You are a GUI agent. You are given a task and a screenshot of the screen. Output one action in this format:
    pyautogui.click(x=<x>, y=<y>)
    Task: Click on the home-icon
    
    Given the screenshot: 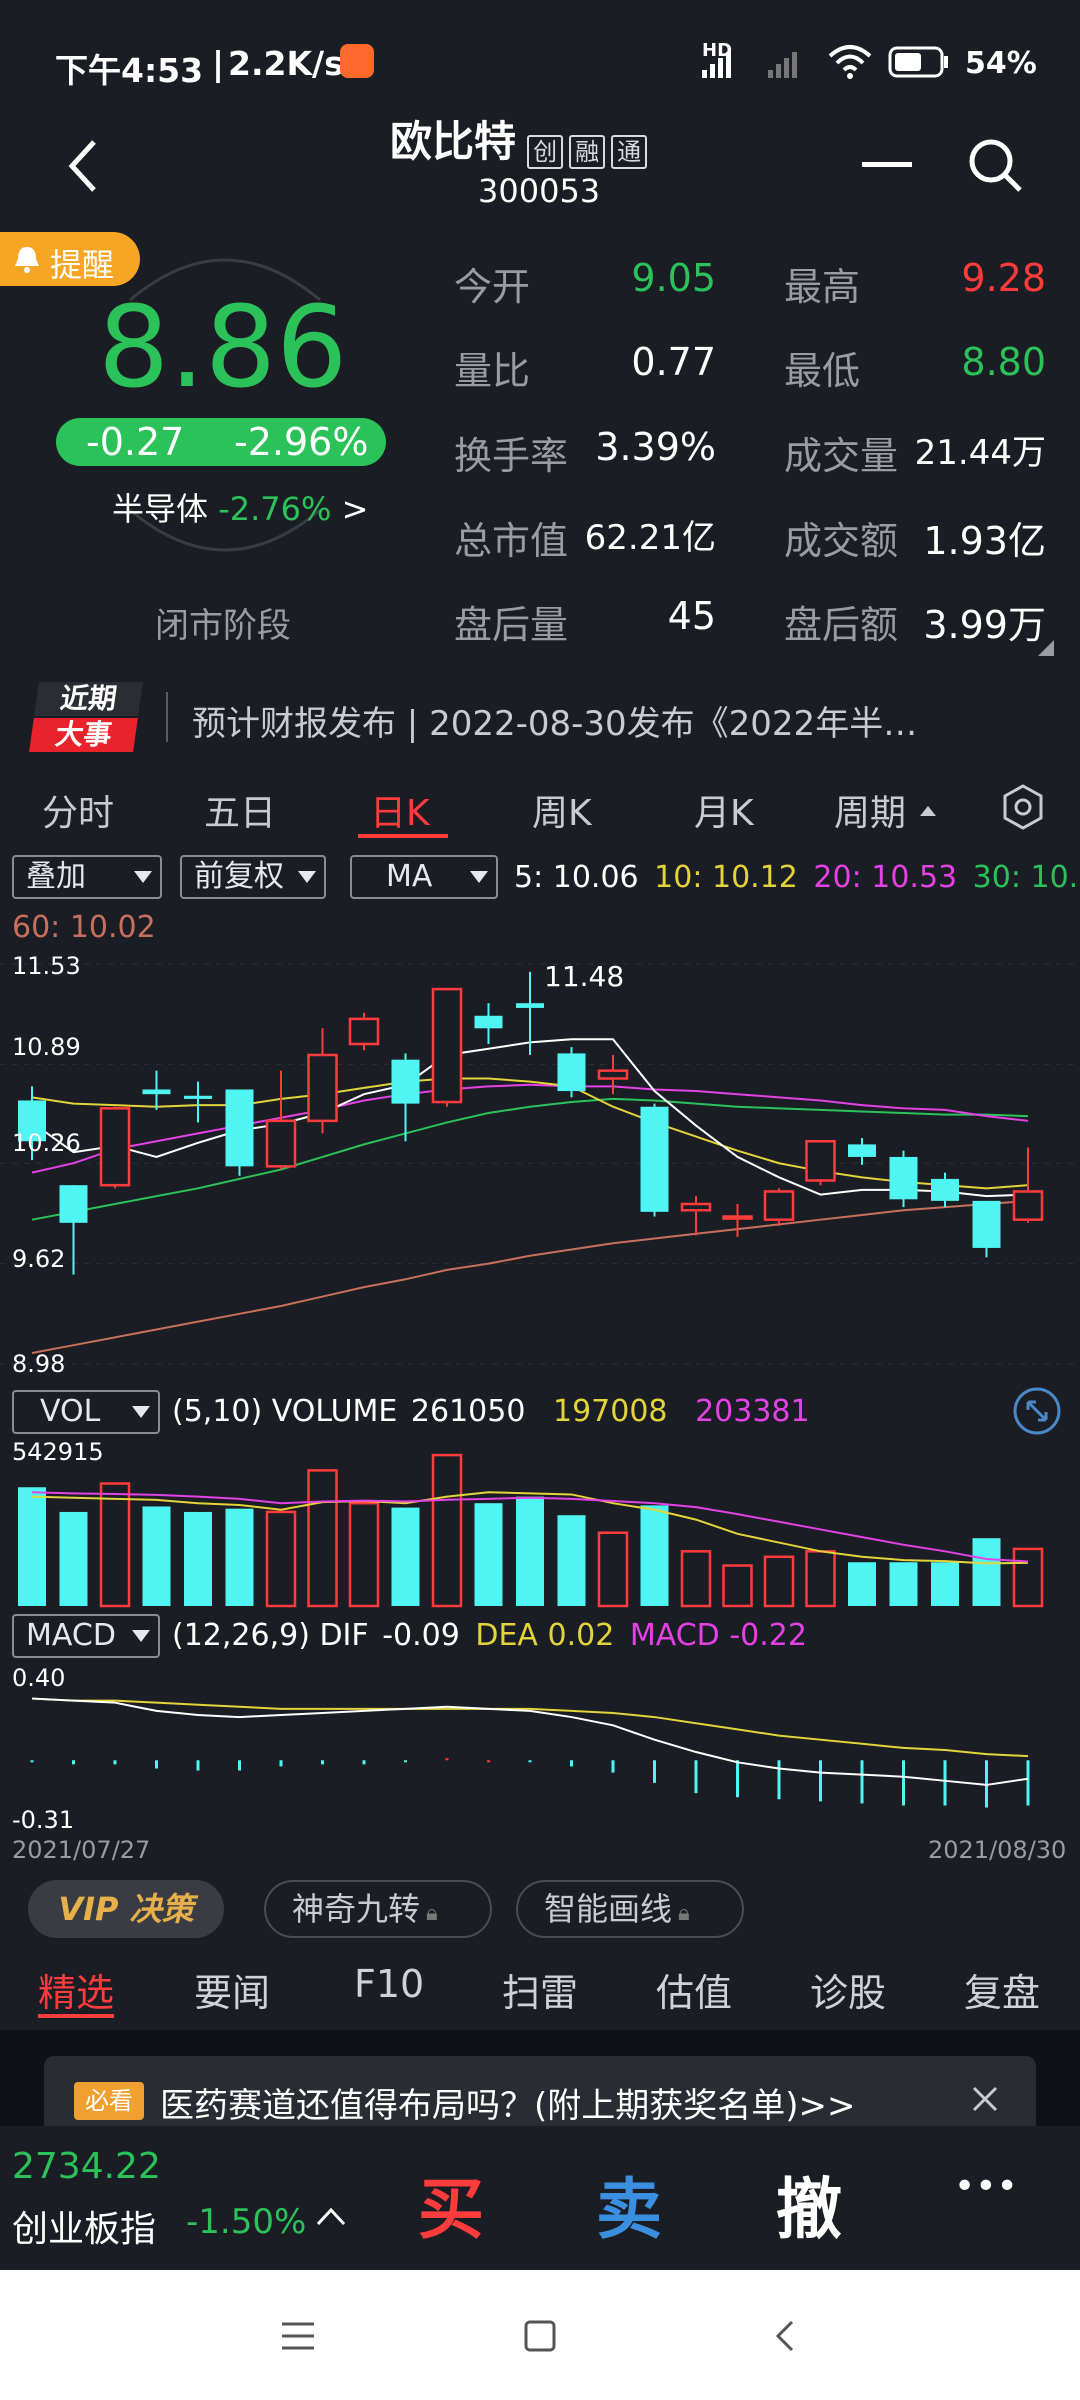 What is the action you would take?
    pyautogui.click(x=540, y=2336)
    